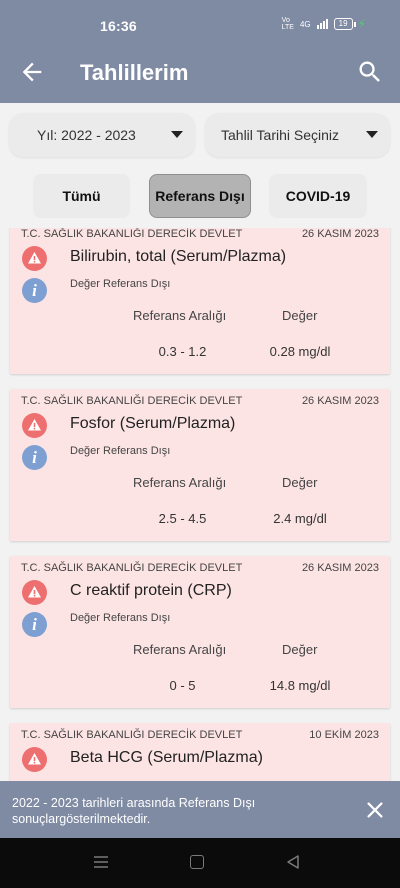 The image size is (400, 888). I want to click on result-test-name: Beta HCG (Serum/Plazma), so click(166, 757).